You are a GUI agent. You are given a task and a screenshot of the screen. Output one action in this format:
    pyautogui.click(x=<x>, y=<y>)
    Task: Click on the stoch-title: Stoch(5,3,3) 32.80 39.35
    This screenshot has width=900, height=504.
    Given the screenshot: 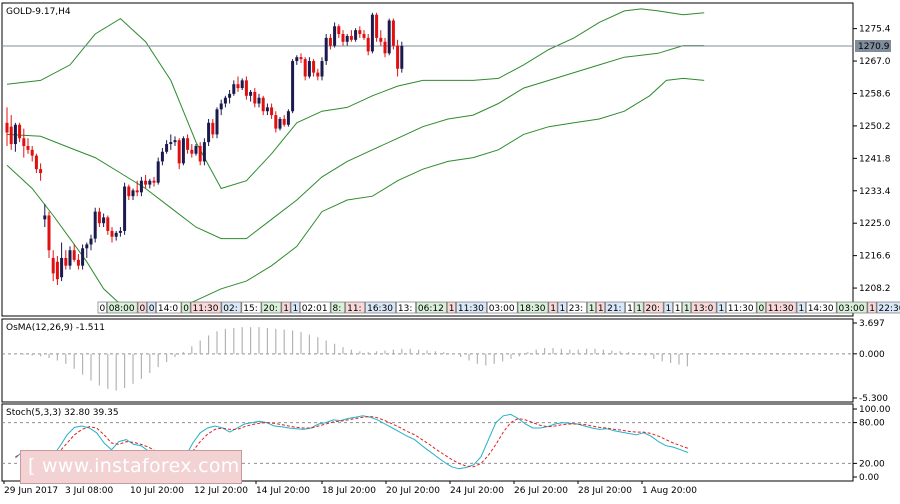 What is the action you would take?
    pyautogui.click(x=62, y=413)
    